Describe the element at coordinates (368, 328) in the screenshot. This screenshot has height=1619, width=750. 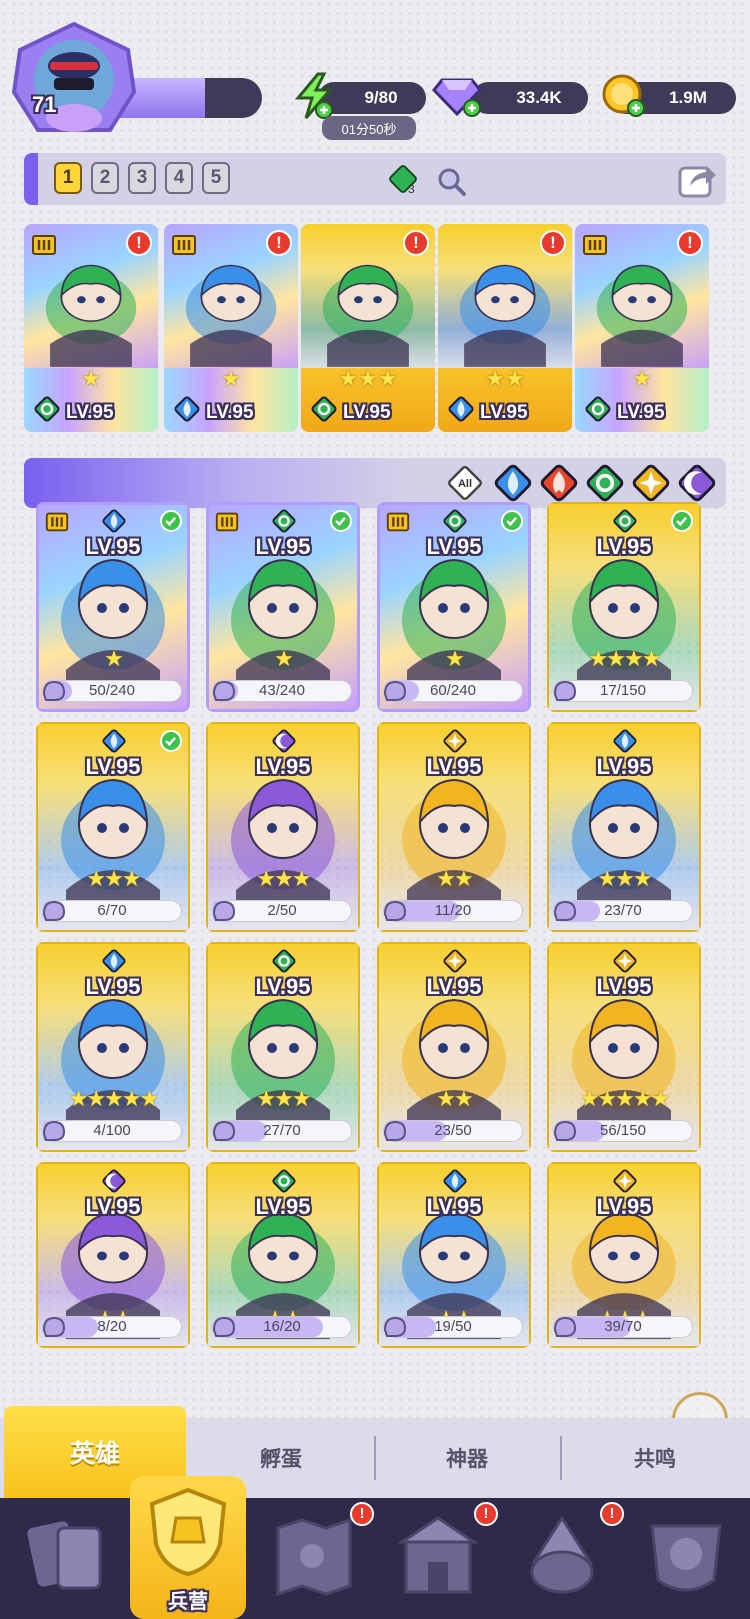
I see `team-hero-card: ★★★ LV.95!` at that location.